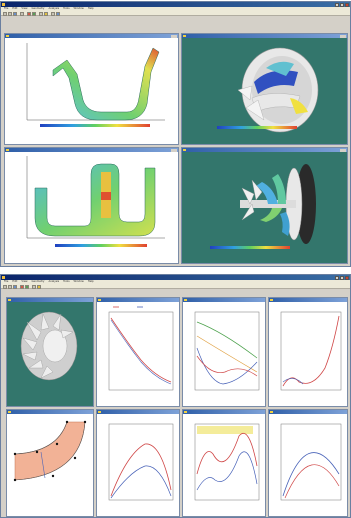 This screenshot has width=351, height=518. Describe the element at coordinates (58, 13) in the screenshot. I see `view-icon` at that location.